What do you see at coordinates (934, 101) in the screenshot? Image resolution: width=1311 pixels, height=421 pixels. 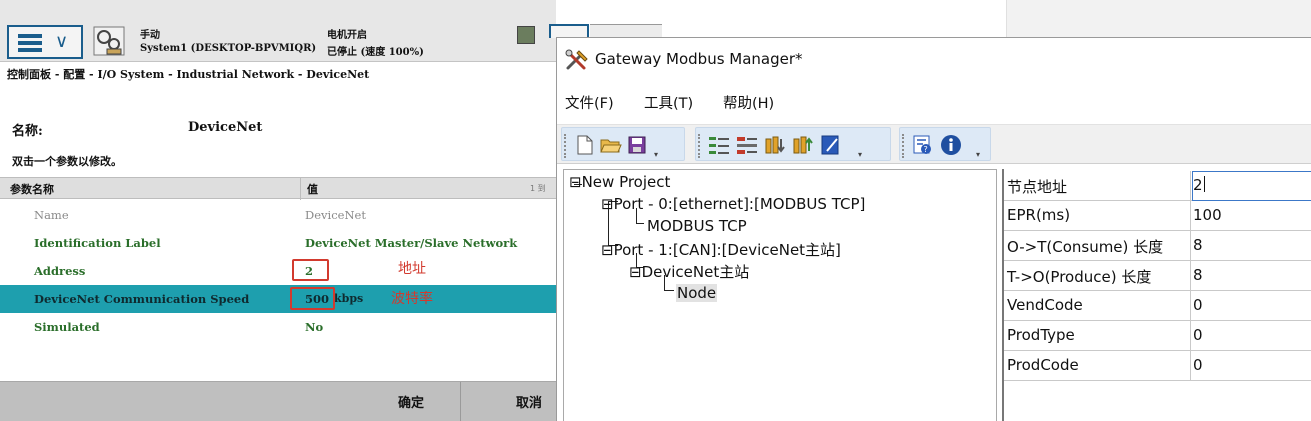 I see `menu-bar: 文件(F) 工具(T) 帮助(H)` at bounding box center [934, 101].